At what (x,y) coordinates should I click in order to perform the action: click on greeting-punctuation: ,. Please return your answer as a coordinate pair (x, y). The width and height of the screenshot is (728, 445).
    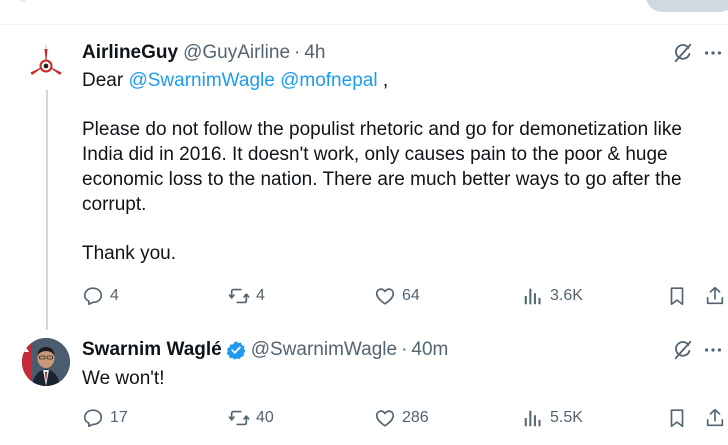
    Looking at the image, I should click on (383, 80).